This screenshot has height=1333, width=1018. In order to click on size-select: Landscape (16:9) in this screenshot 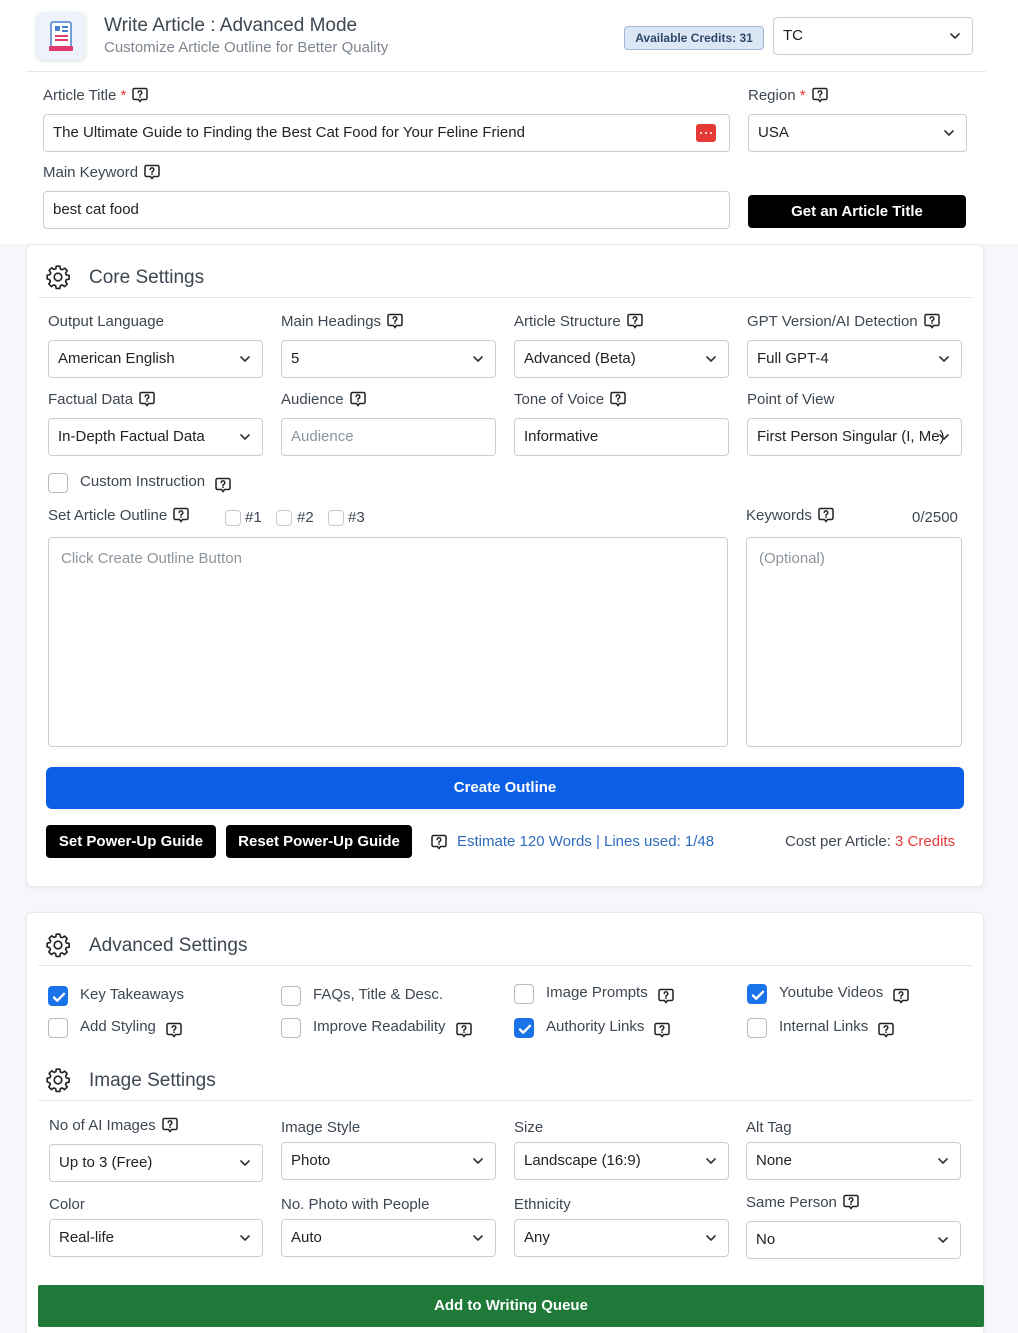, I will do `click(621, 1161)`.